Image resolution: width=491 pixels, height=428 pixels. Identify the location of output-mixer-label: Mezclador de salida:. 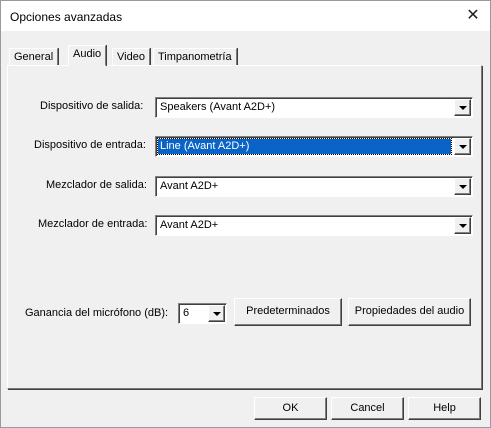
(96, 185).